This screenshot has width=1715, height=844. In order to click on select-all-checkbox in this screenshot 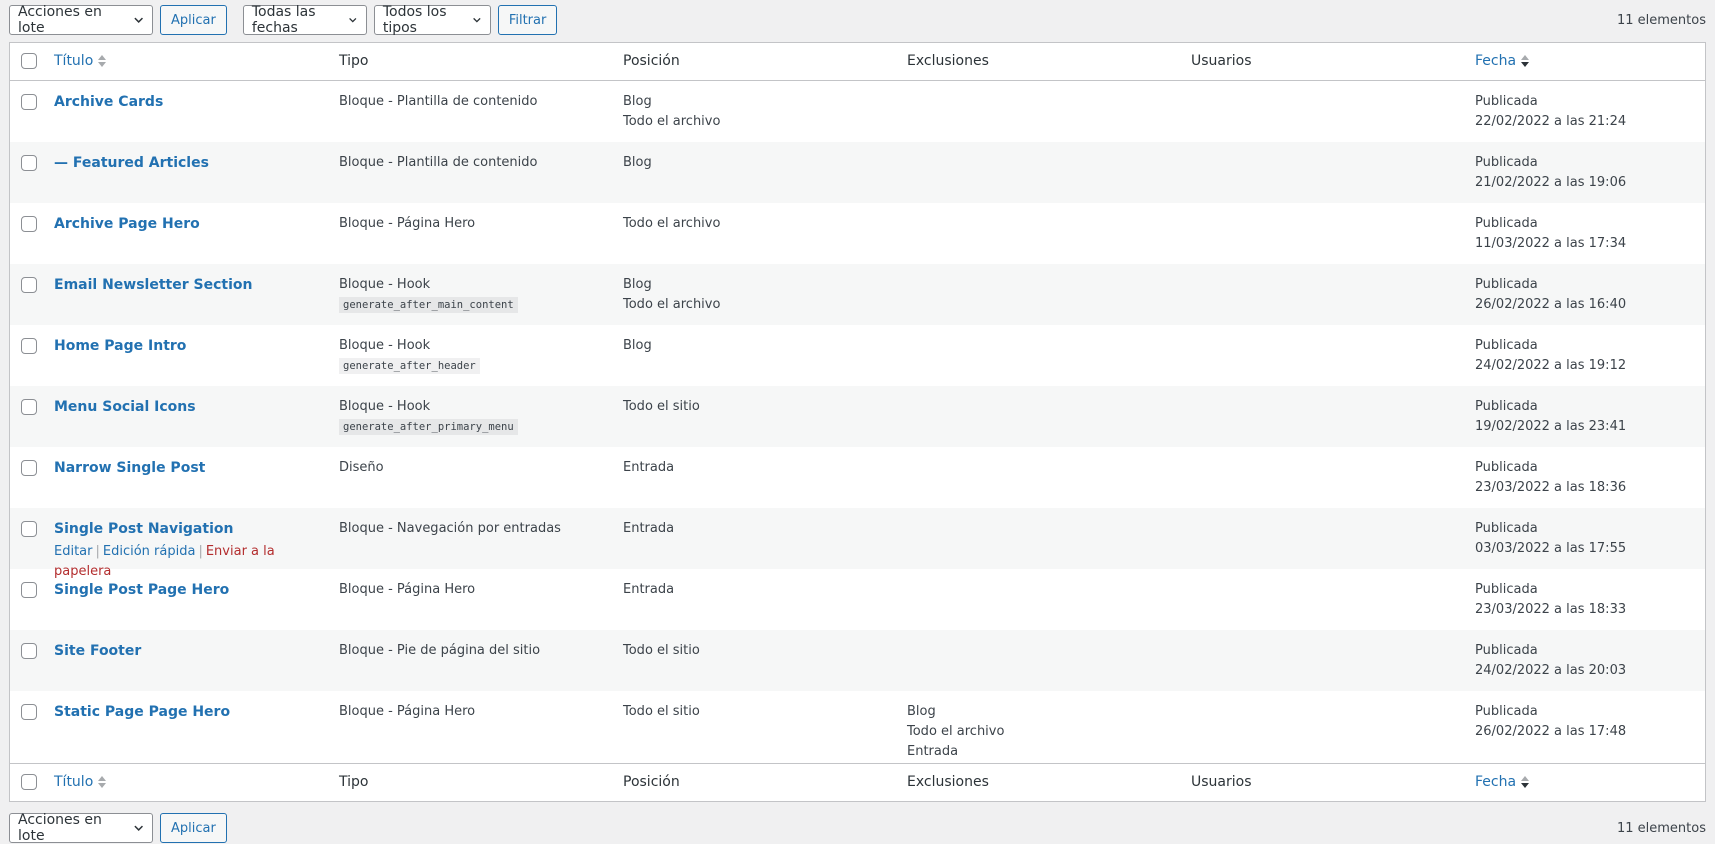, I will do `click(29, 63)`.